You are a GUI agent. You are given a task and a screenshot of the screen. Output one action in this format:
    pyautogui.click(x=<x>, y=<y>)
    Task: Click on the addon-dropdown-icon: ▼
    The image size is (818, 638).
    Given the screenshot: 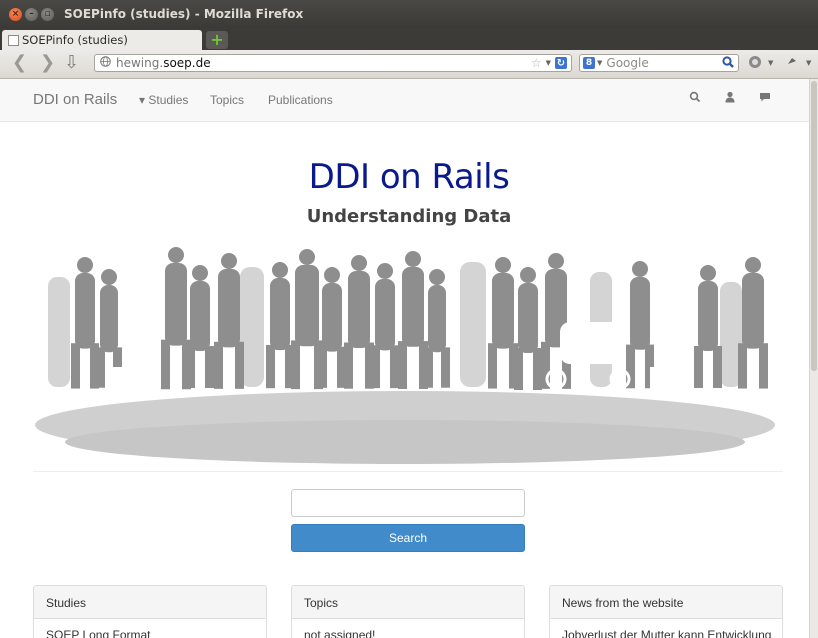 What is the action you would take?
    pyautogui.click(x=770, y=63)
    